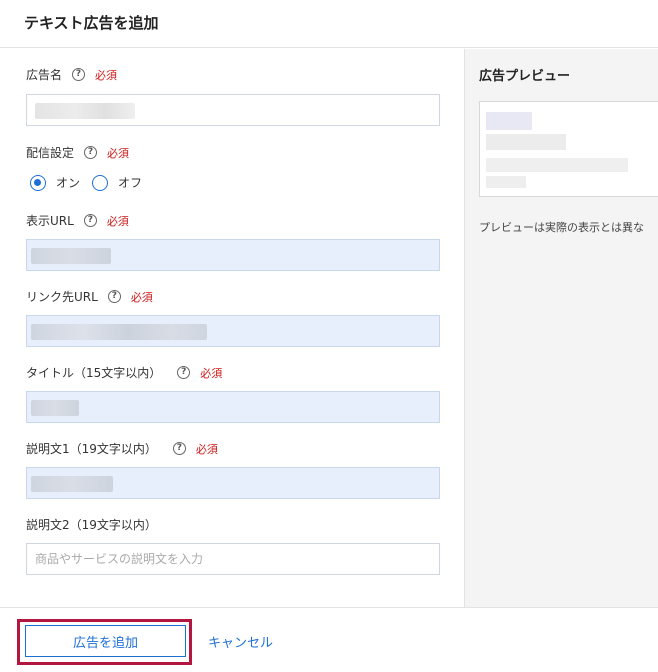  I want to click on desc2-label: 説明文2（19文字以内）, so click(91, 525).